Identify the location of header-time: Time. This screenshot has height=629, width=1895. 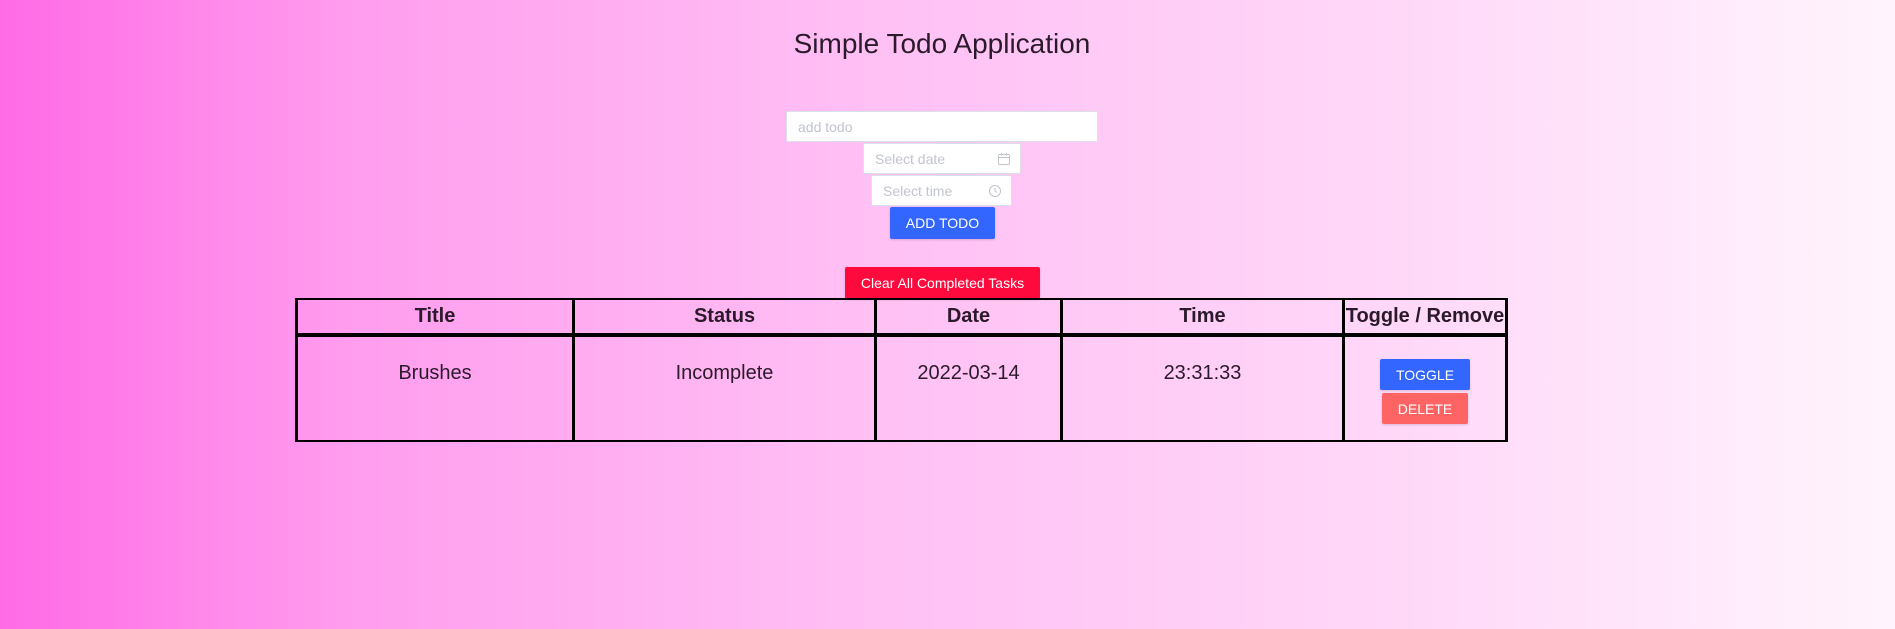
(1202, 317).